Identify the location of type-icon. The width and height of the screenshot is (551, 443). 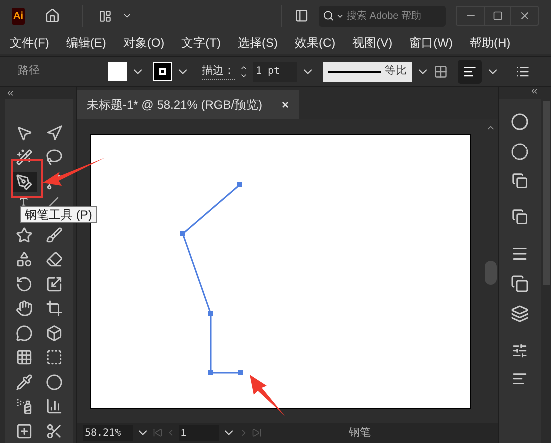
(24, 201).